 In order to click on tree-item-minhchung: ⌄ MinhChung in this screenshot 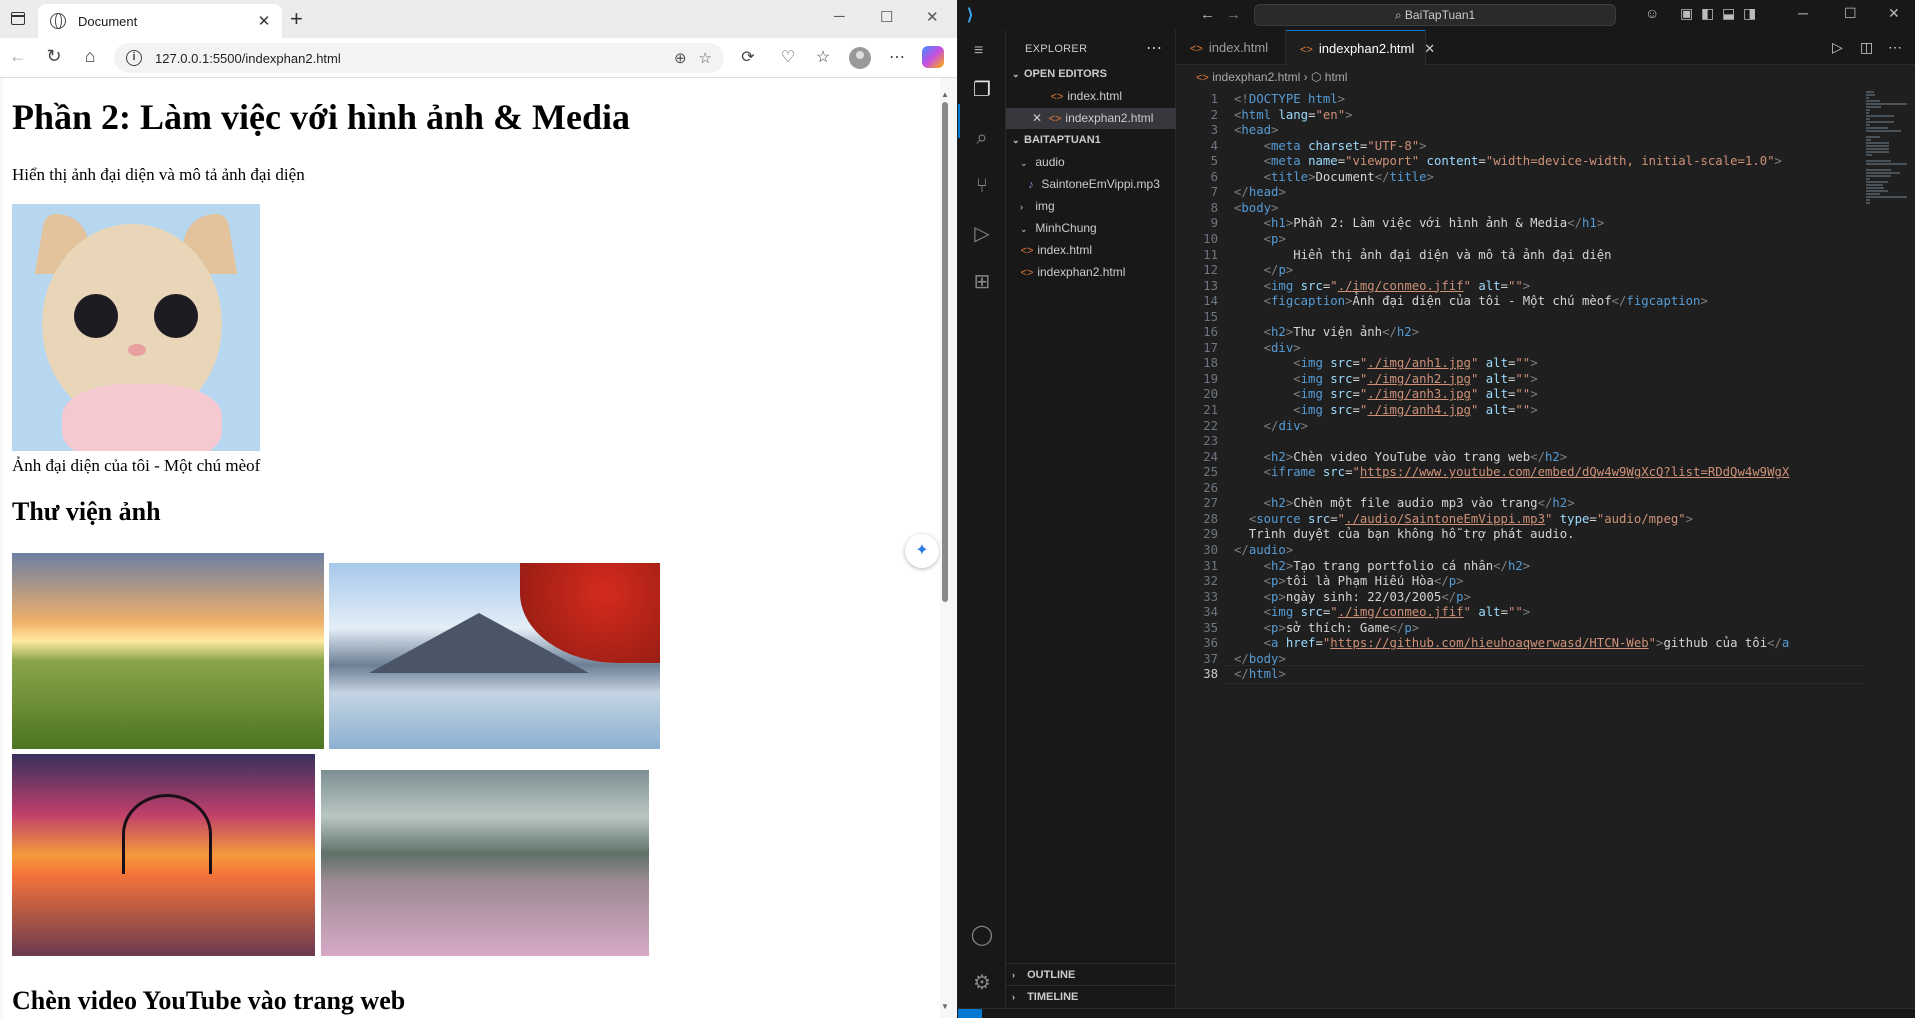, I will do `click(1091, 228)`.